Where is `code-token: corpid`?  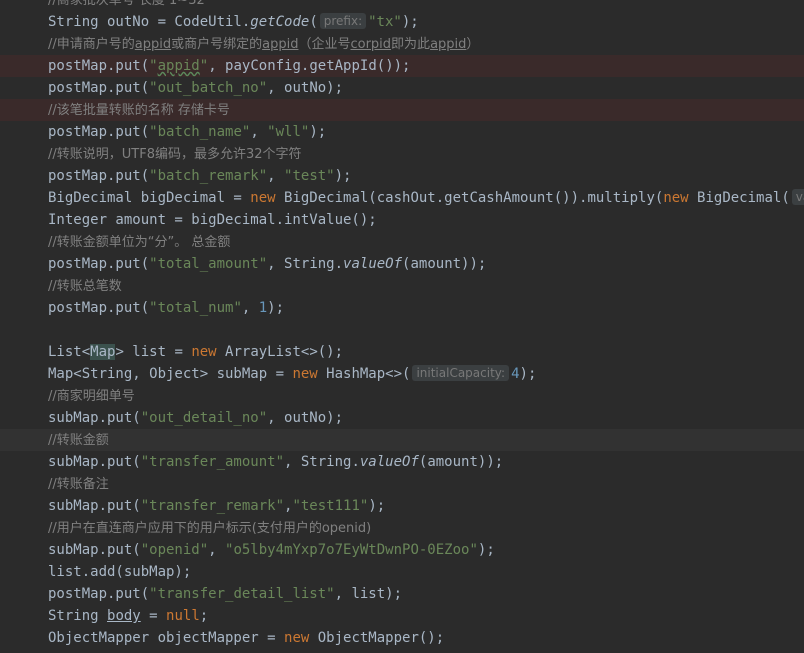 code-token: corpid is located at coordinates (371, 44).